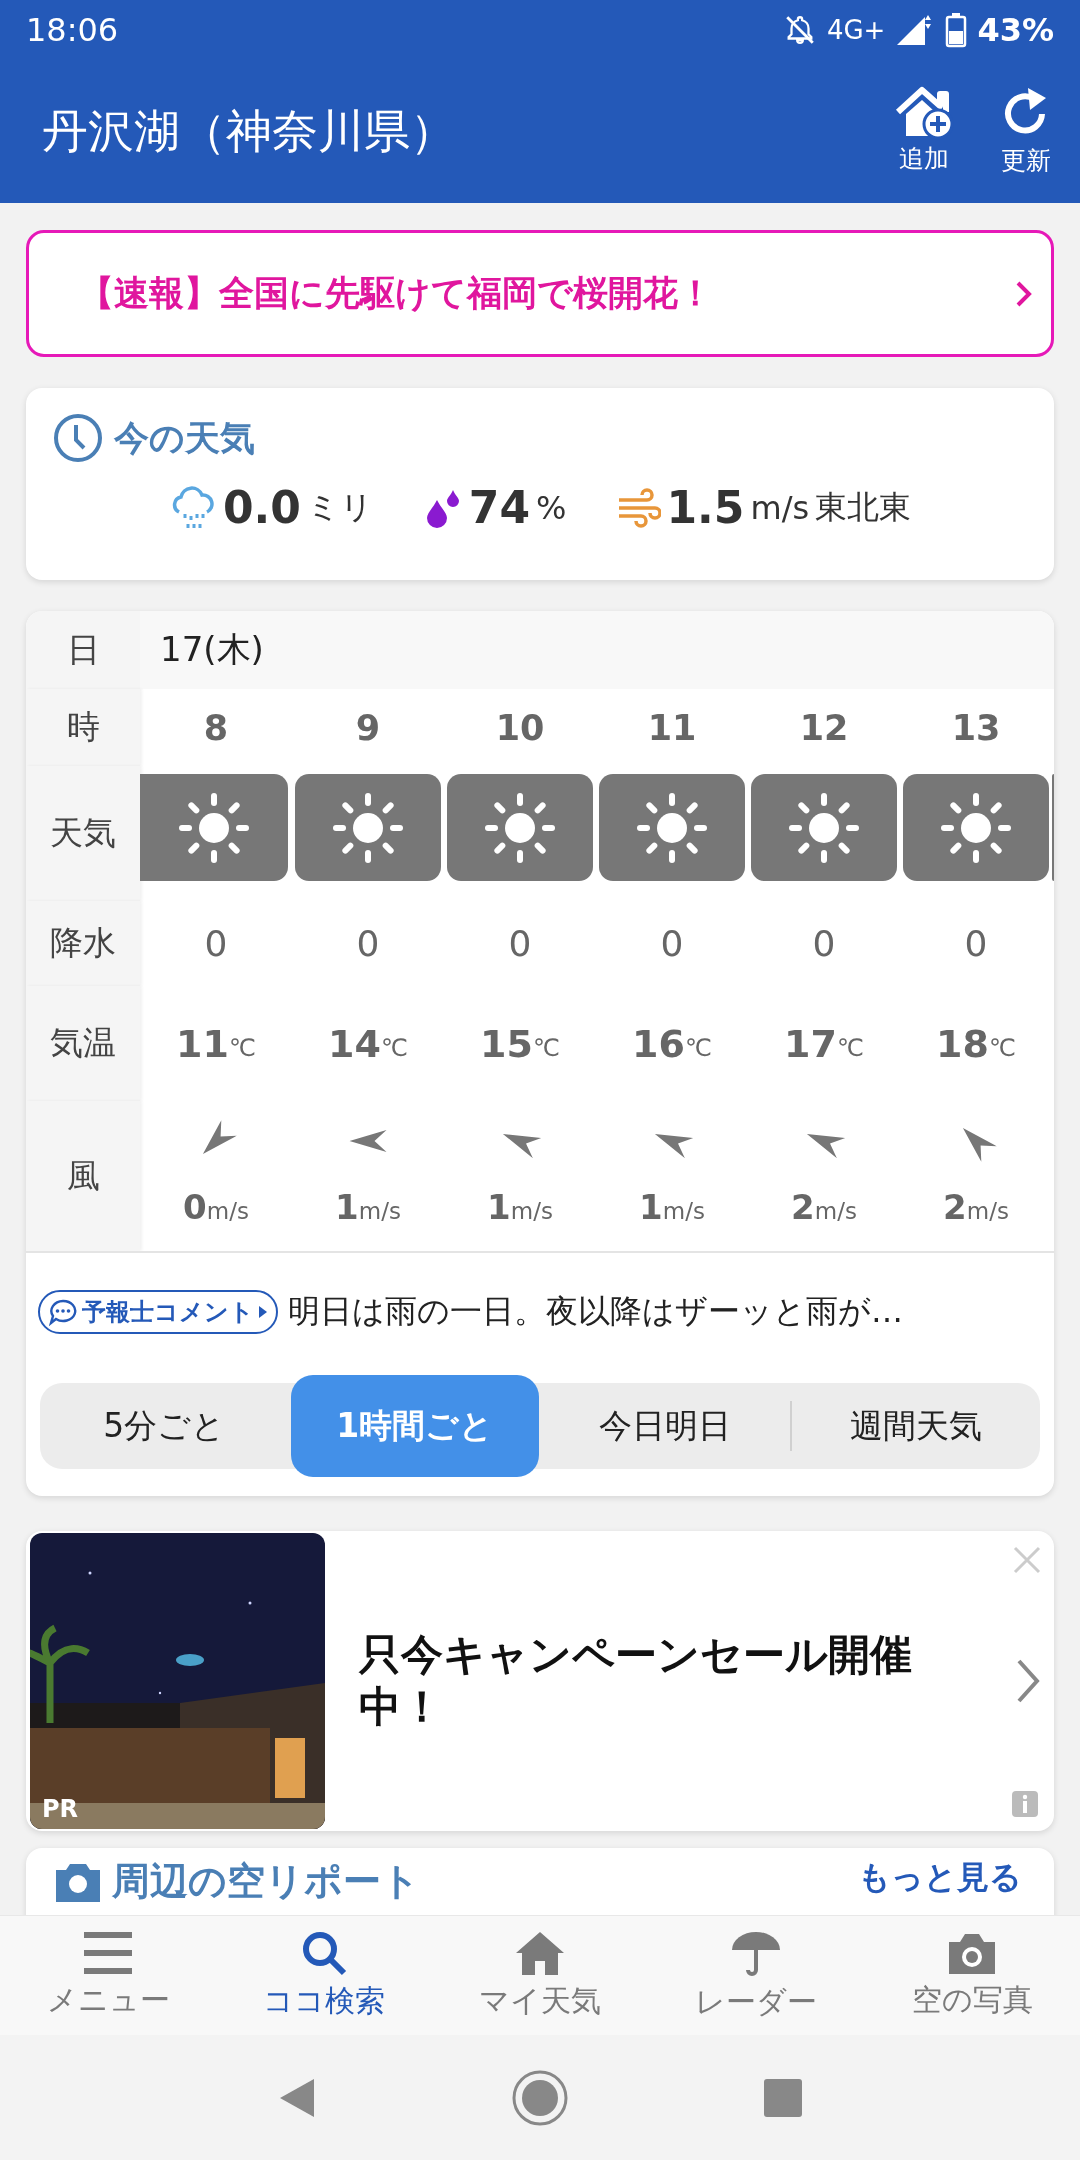 The height and width of the screenshot is (2160, 1080). What do you see at coordinates (83, 833) in the screenshot?
I see `row-label: 天気` at bounding box center [83, 833].